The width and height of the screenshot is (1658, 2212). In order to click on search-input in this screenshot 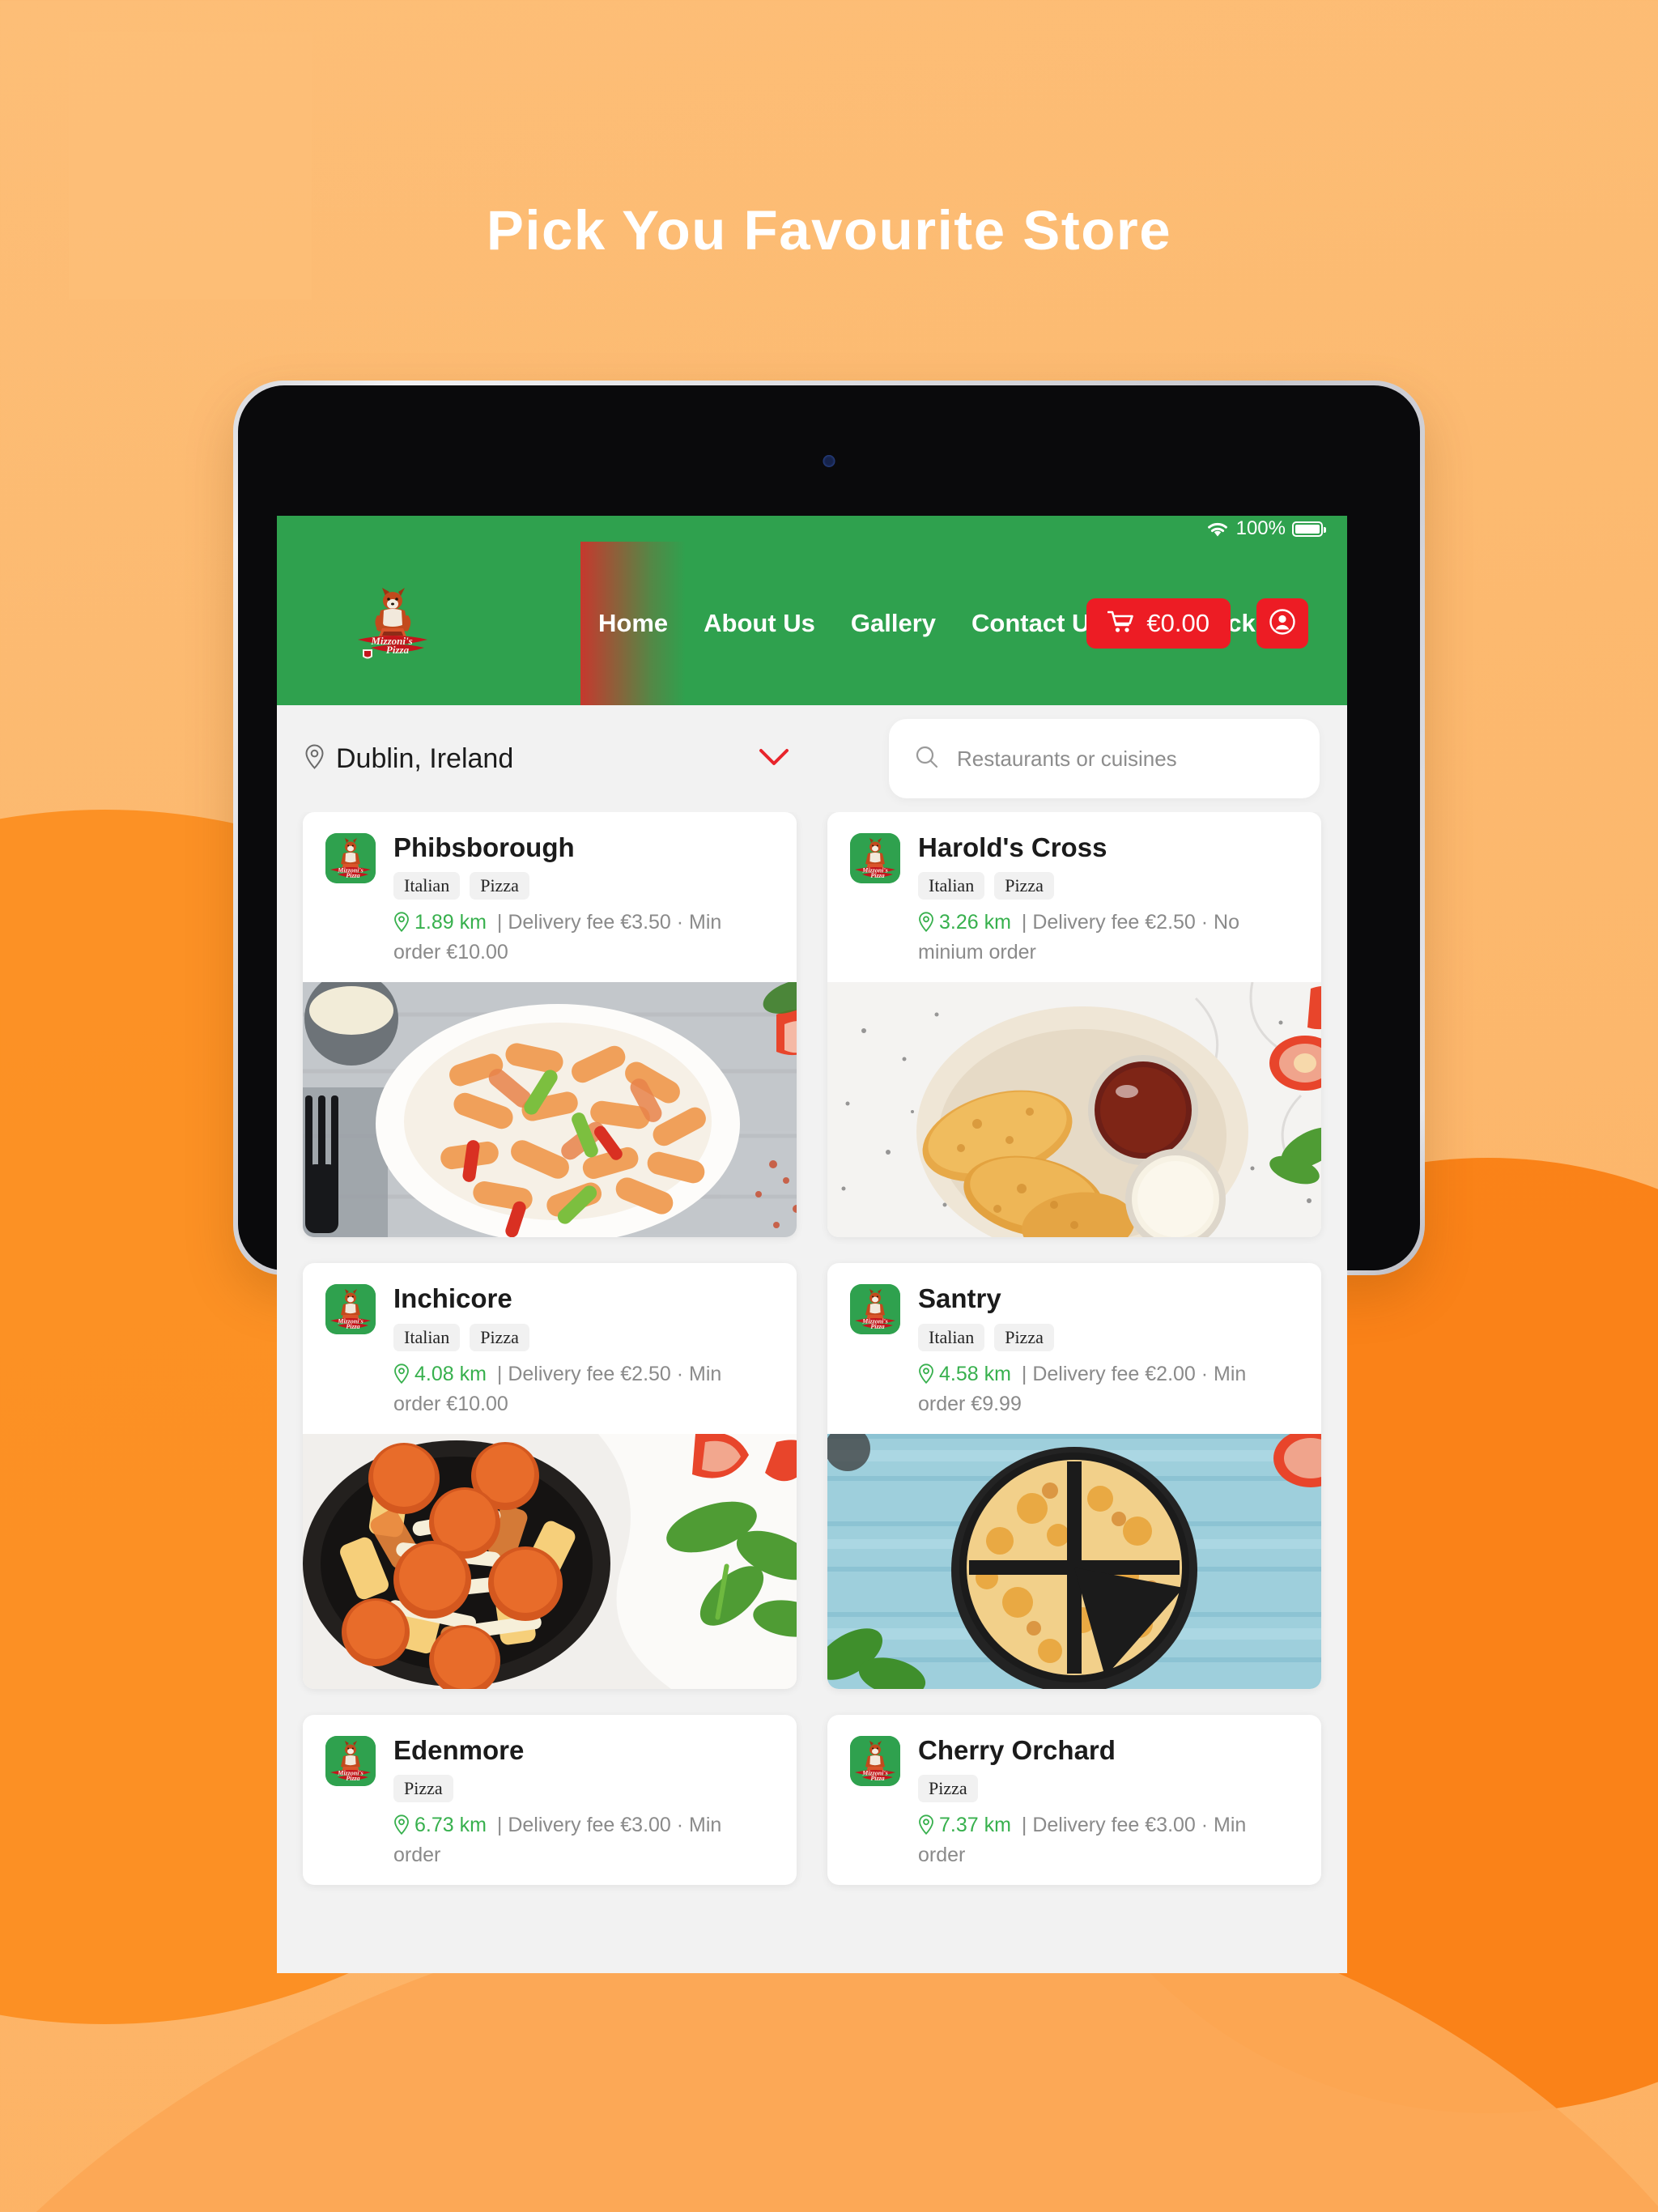, I will do `click(1125, 759)`.